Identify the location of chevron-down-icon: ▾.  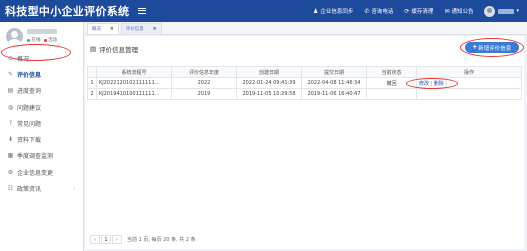
(517, 11).